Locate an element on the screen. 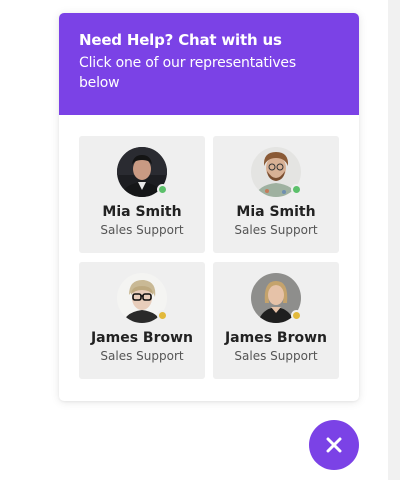 The width and height of the screenshot is (400, 480). close-icon is located at coordinates (334, 445).